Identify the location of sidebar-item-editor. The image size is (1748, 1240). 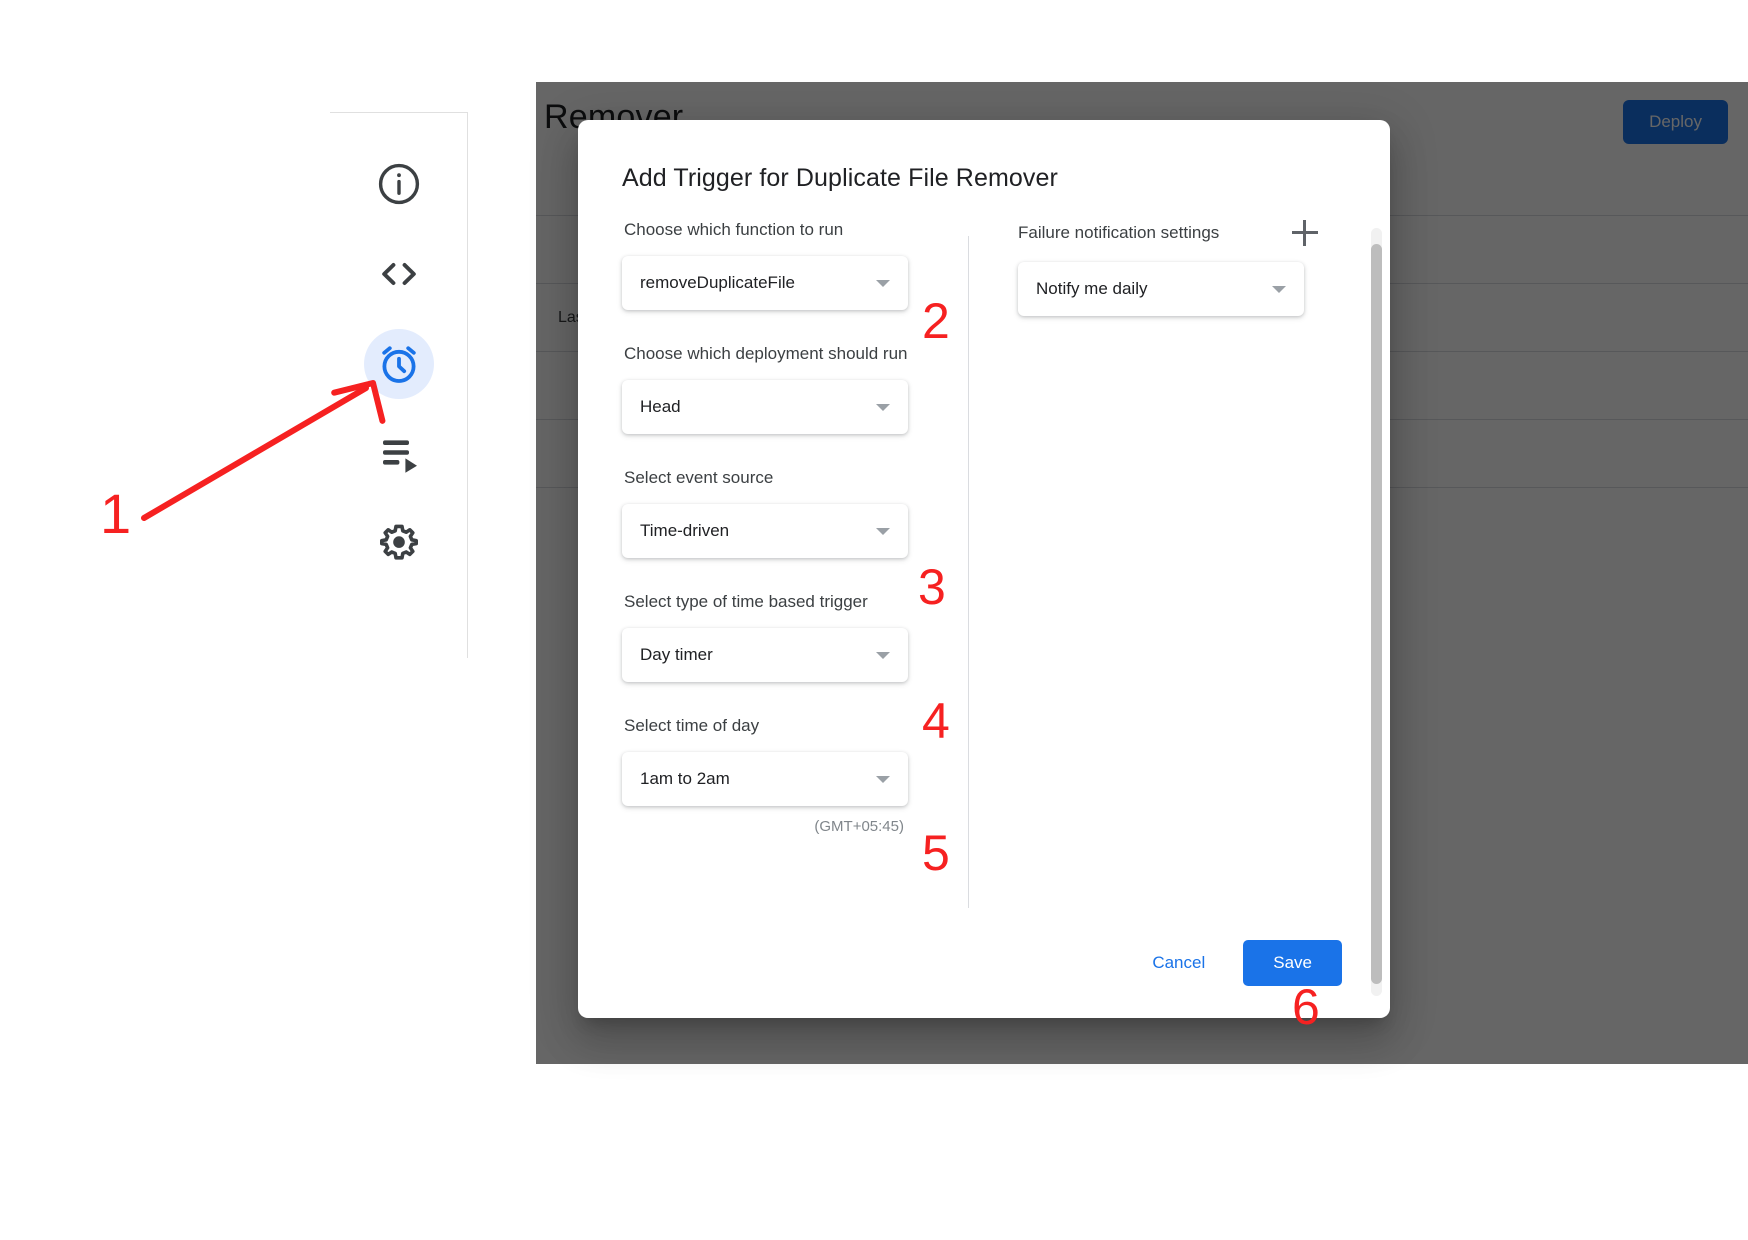
(399, 274).